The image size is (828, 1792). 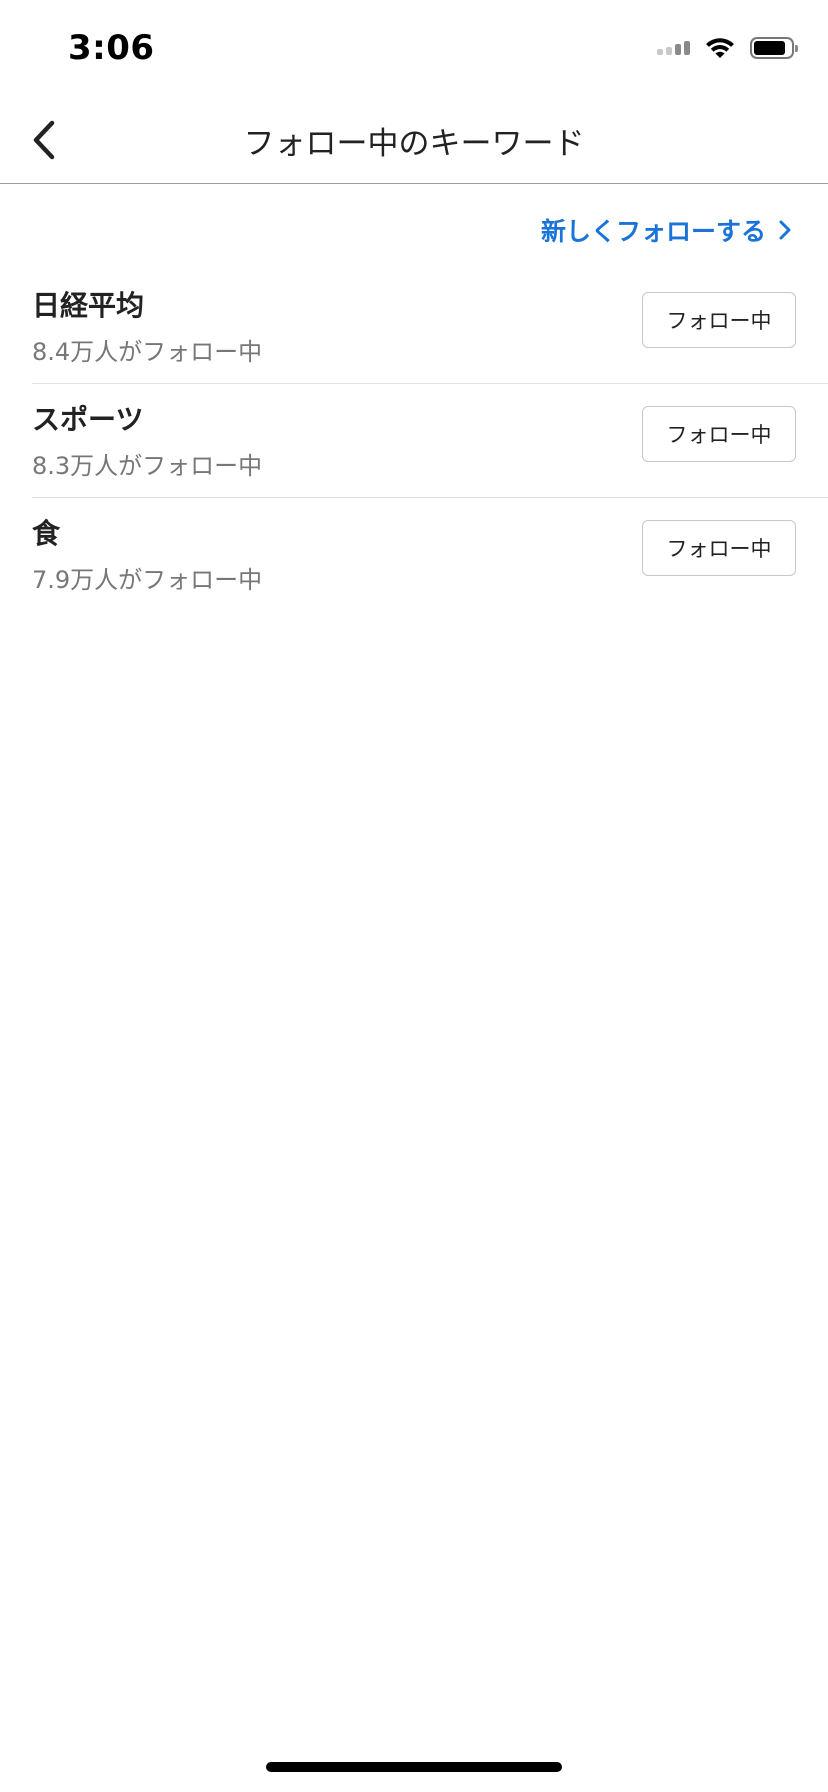 I want to click on follow-new-link: 新しくフォローする, so click(x=666, y=230).